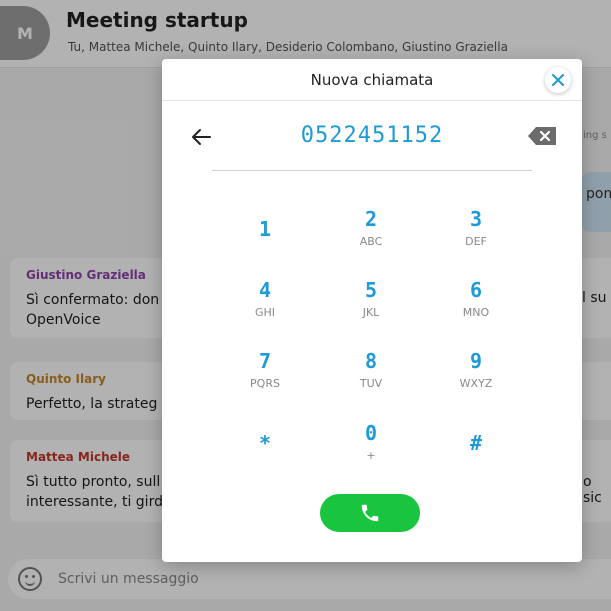 The image size is (611, 611). Describe the element at coordinates (265, 305) in the screenshot. I see `dial-key-4: 4 GHI` at that location.